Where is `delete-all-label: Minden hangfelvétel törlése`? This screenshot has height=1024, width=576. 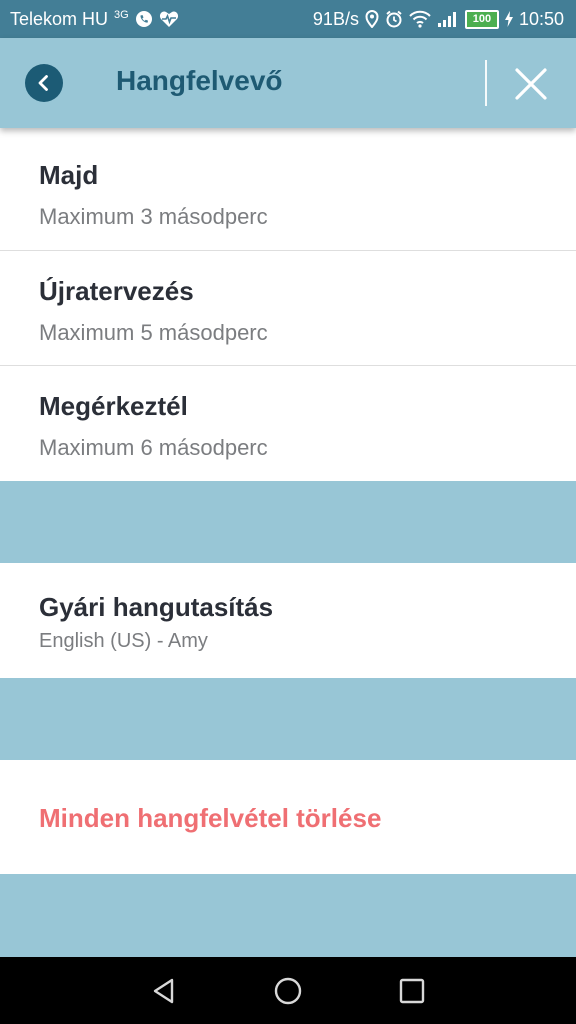
delete-all-label: Minden hangfelvétel törlése is located at coordinates (210, 818).